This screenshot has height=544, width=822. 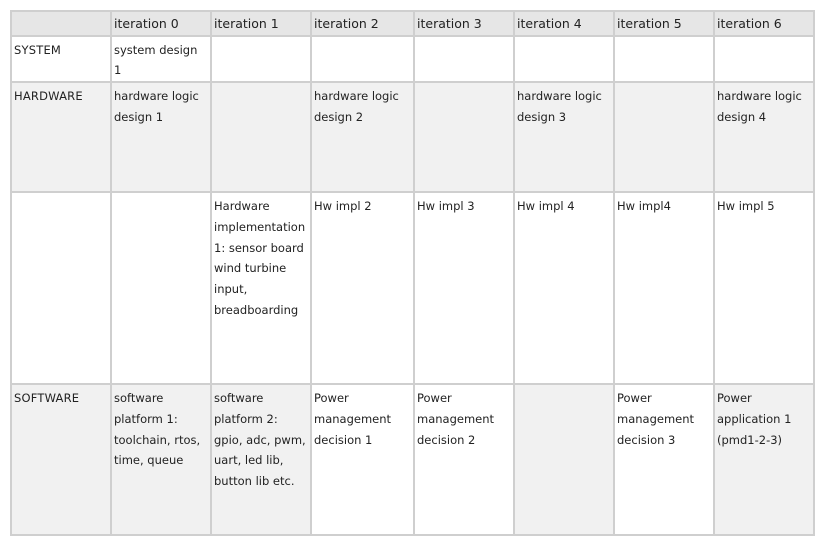 I want to click on header-corner, so click(x=61, y=23).